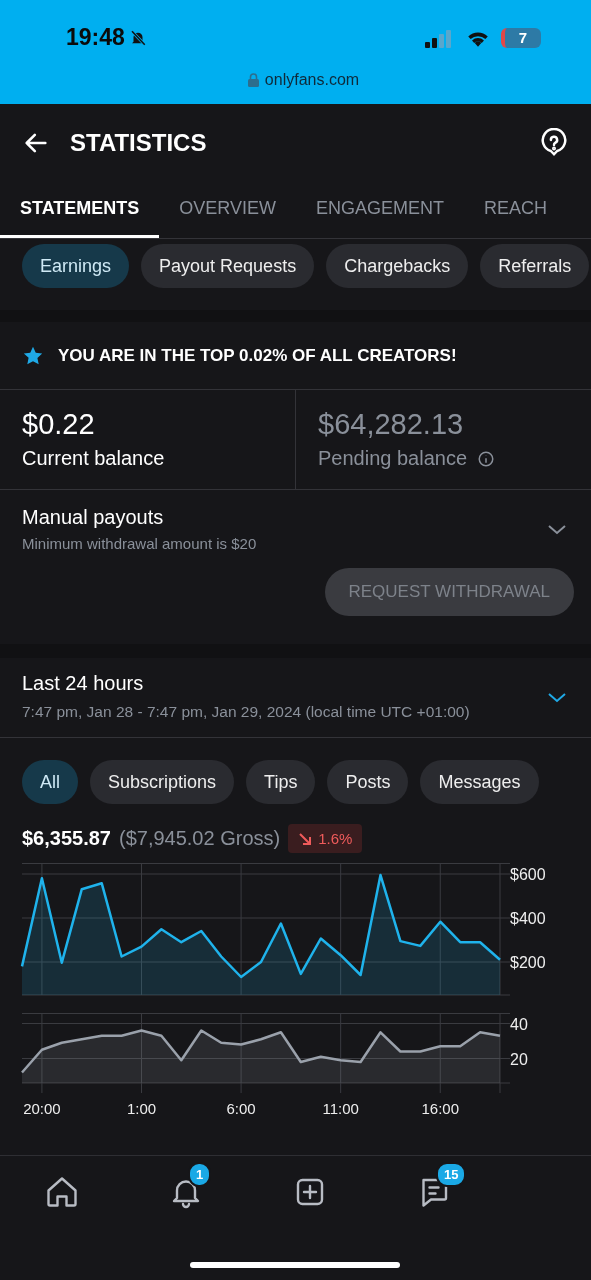 This screenshot has height=1280, width=591. Describe the element at coordinates (257, 355) in the screenshot. I see `banner-text: YOU ARE IN THE TOP 0.02% OF ALL CREATORS!` at that location.